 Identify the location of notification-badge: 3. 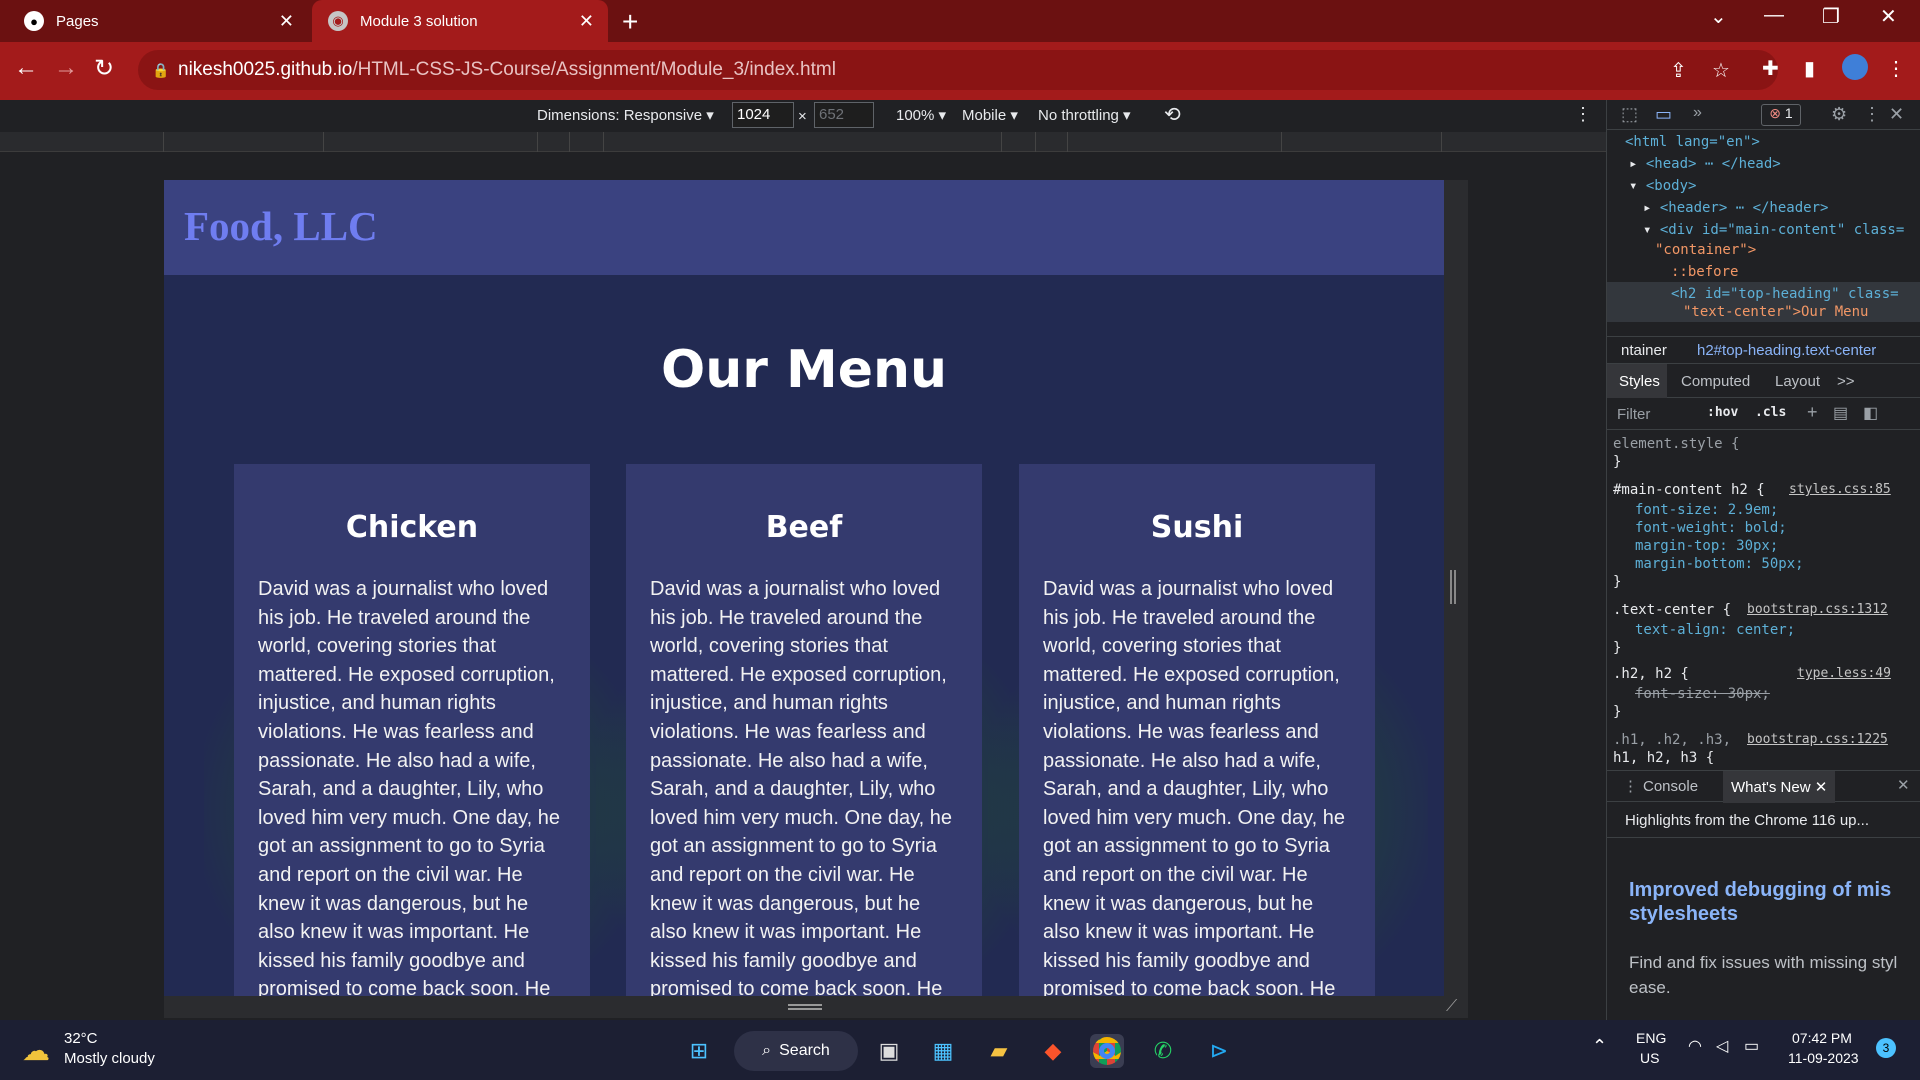
(1886, 1048).